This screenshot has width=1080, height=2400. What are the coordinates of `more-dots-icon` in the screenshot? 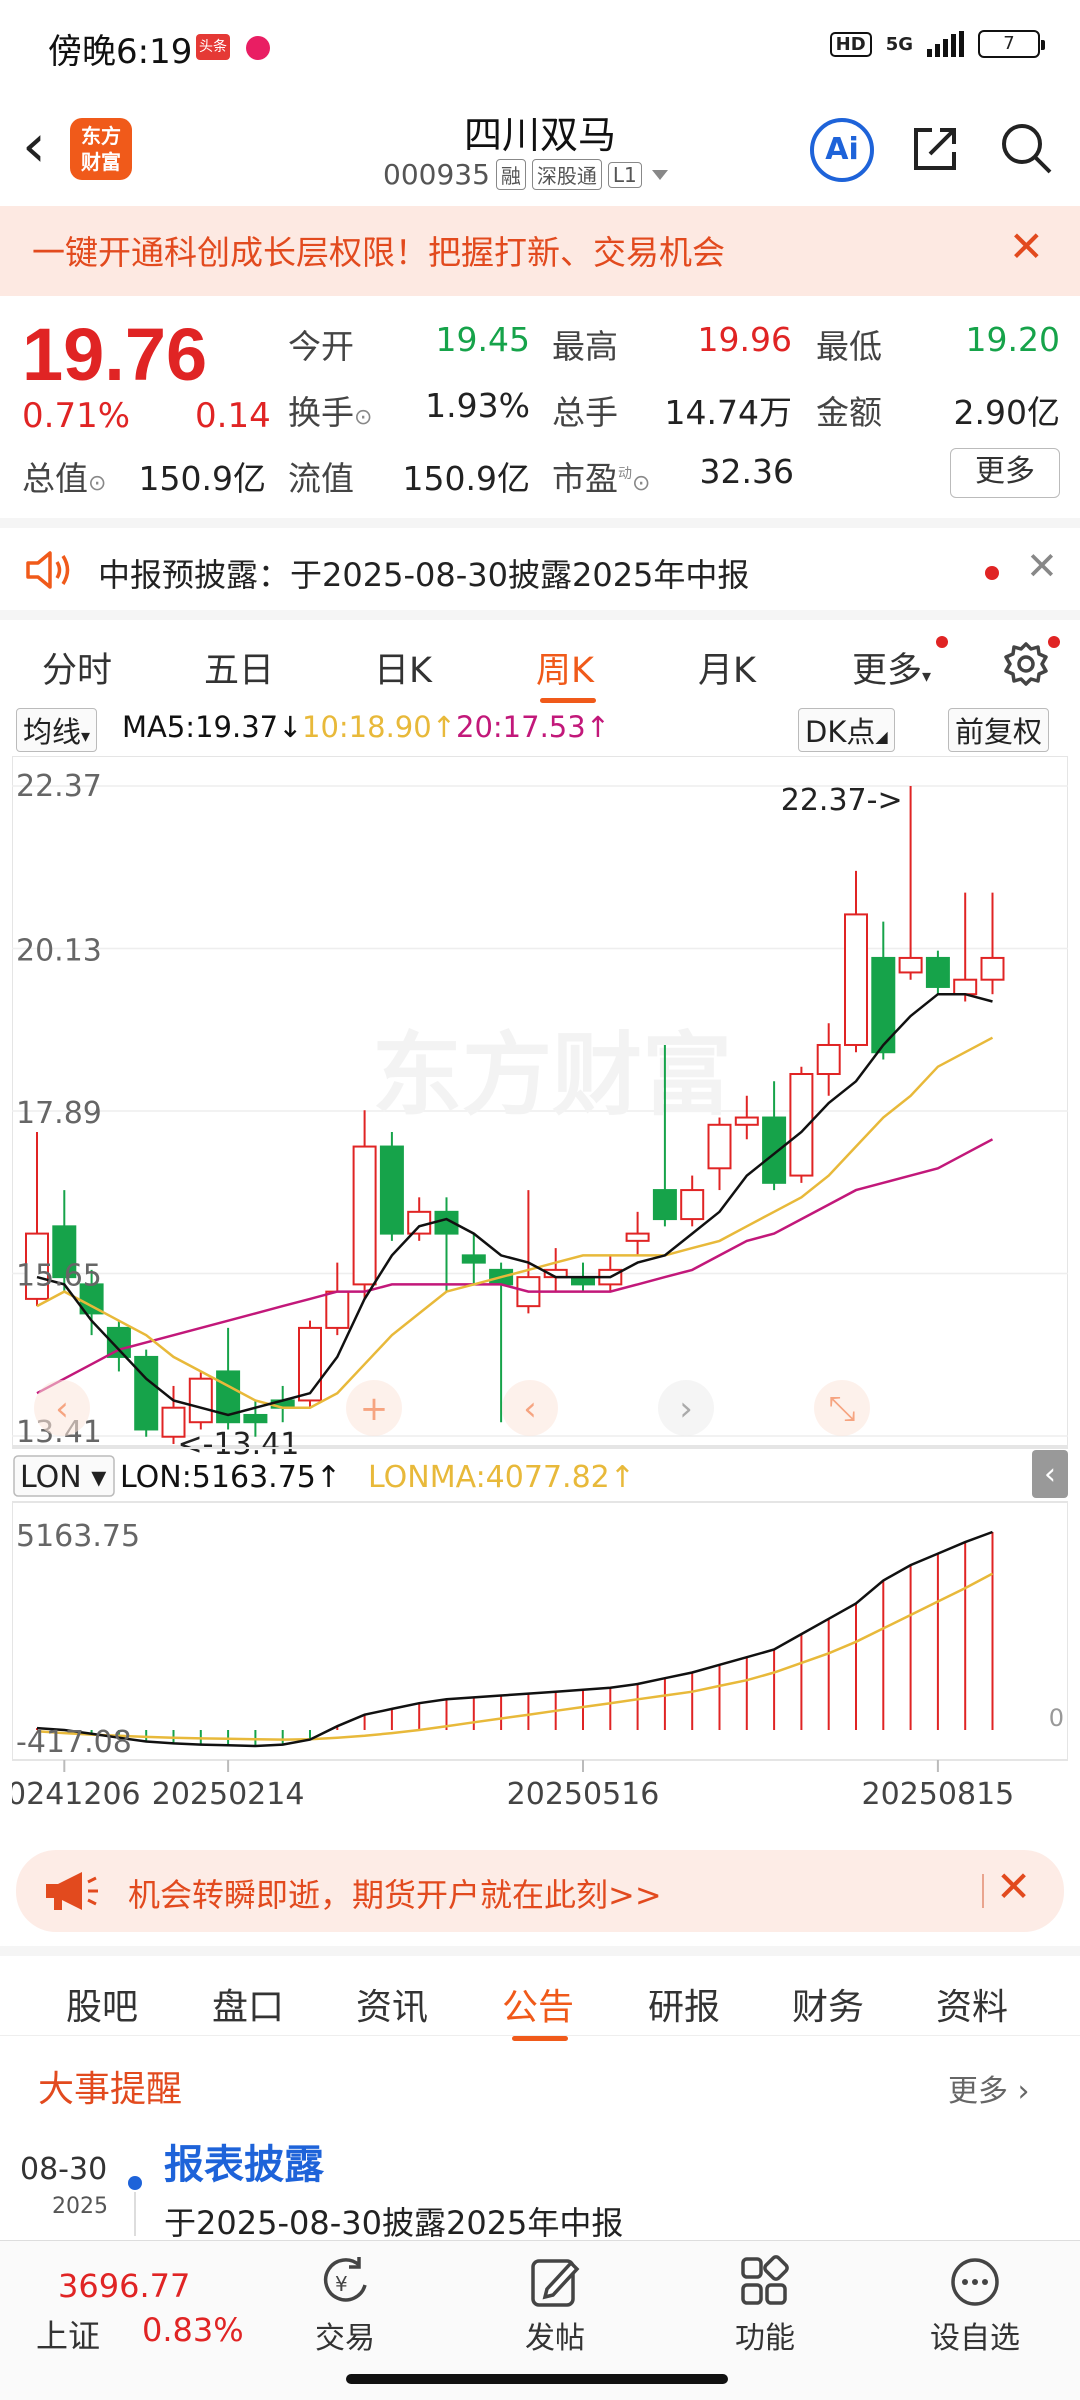 It's located at (975, 2282).